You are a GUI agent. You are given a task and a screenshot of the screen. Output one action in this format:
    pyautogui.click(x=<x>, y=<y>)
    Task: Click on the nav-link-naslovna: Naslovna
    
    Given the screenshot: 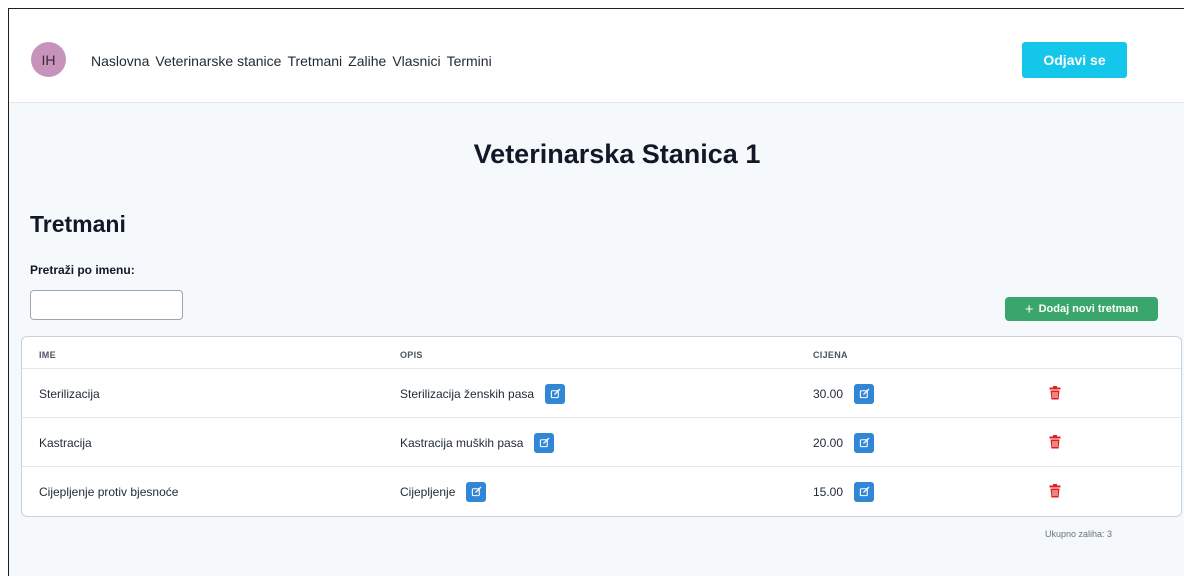 What is the action you would take?
    pyautogui.click(x=120, y=61)
    